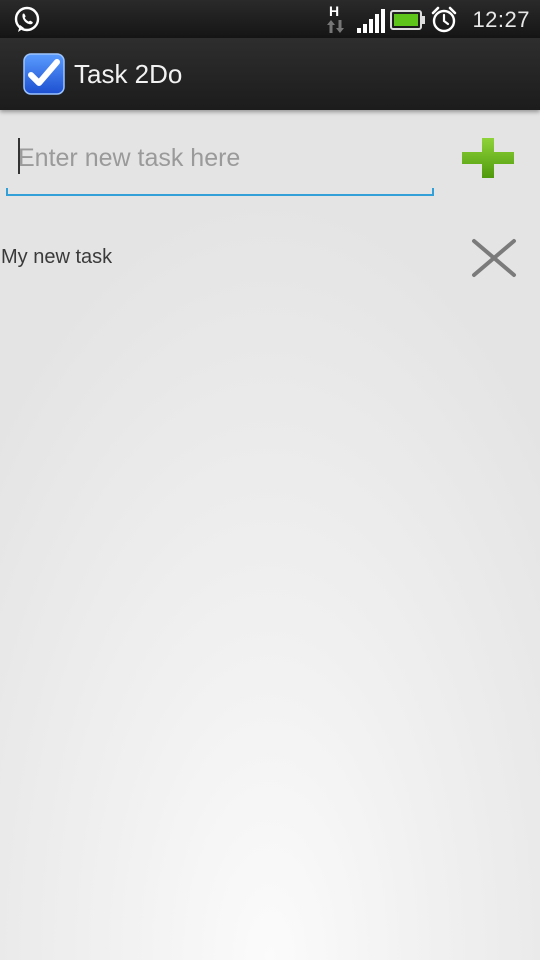 Image resolution: width=540 pixels, height=960 pixels. I want to click on input-underline, so click(220, 192).